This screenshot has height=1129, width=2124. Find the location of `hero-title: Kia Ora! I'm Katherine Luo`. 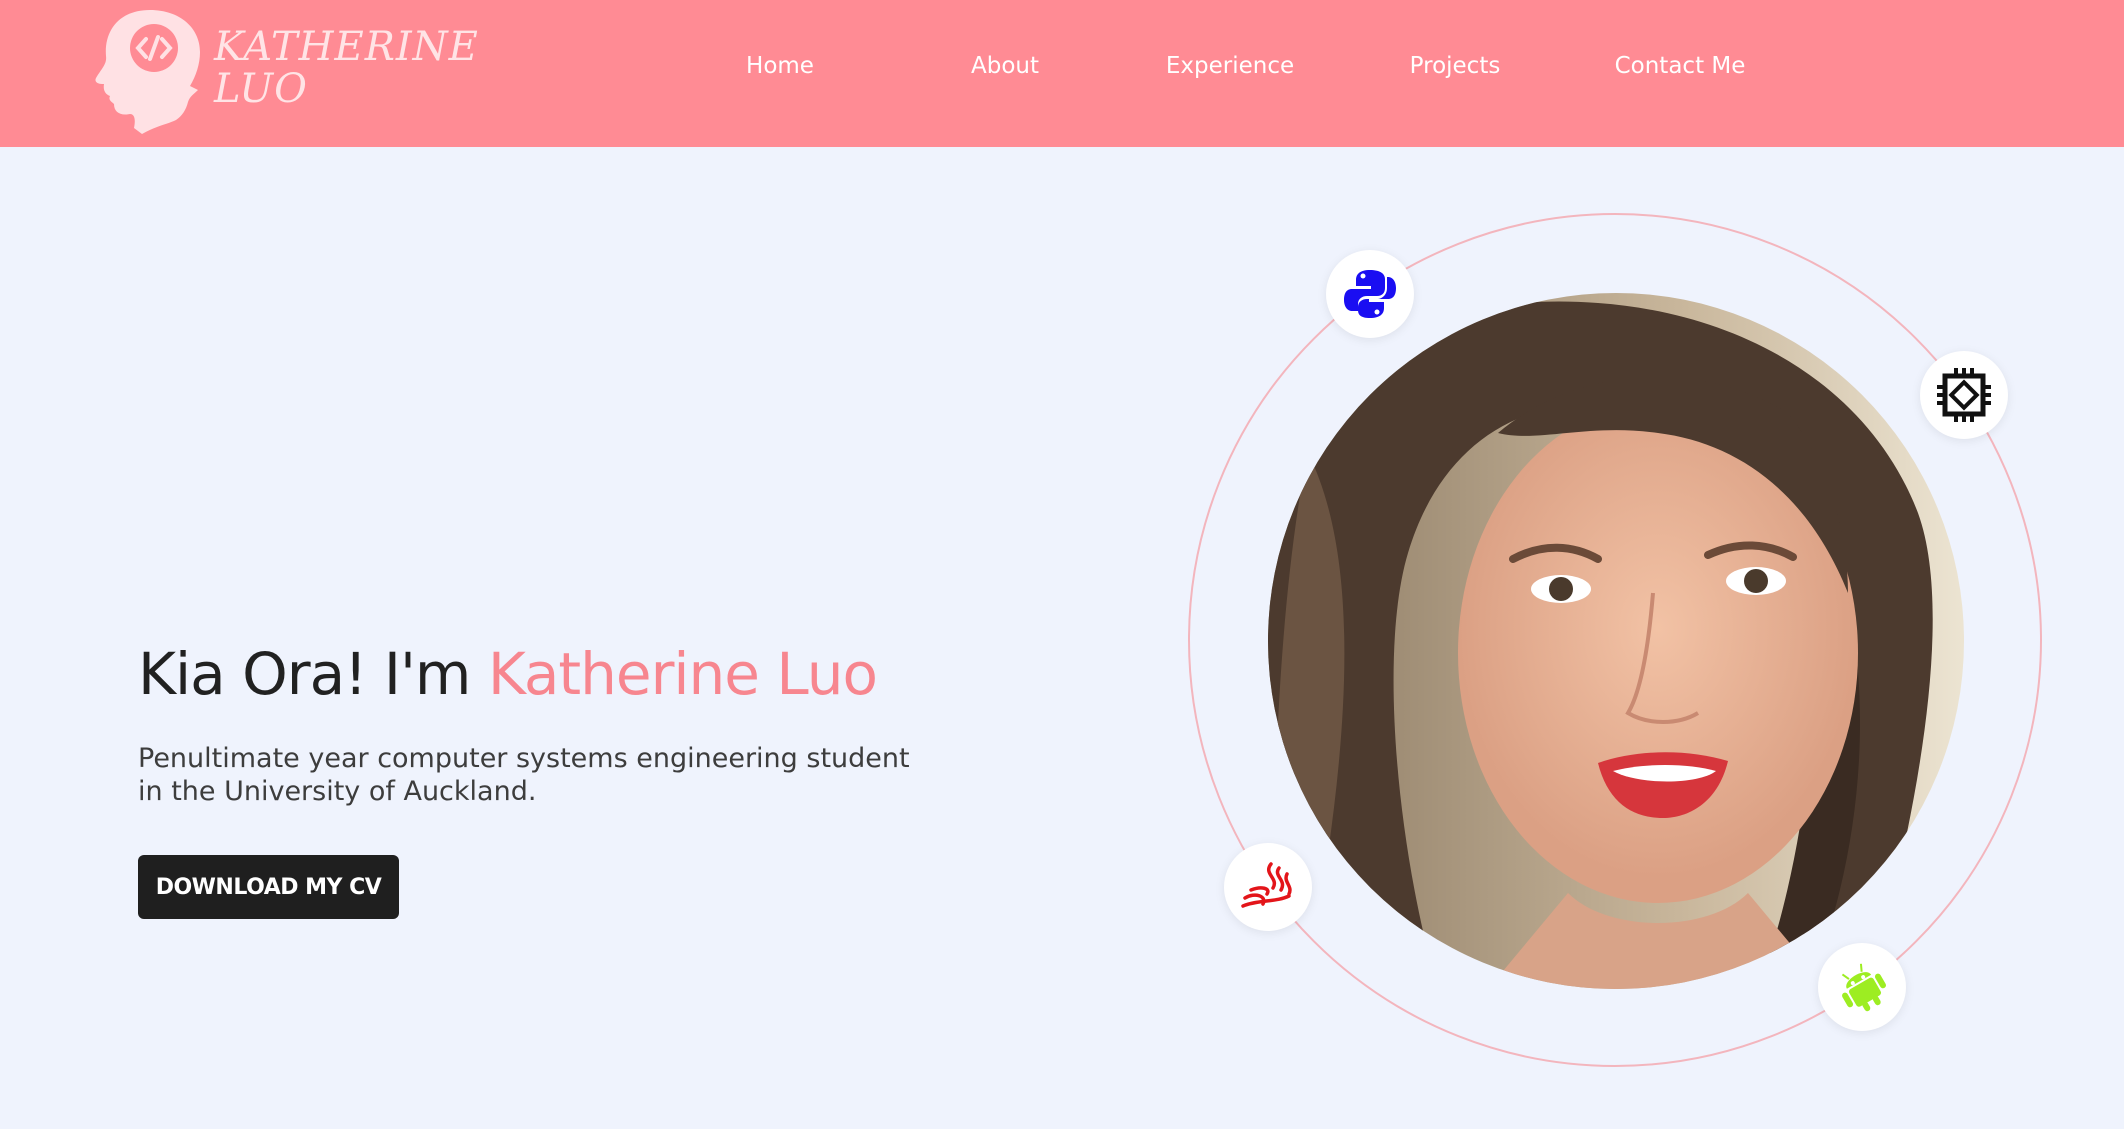

hero-title: Kia Ora! I'm Katherine Luo is located at coordinates (508, 674).